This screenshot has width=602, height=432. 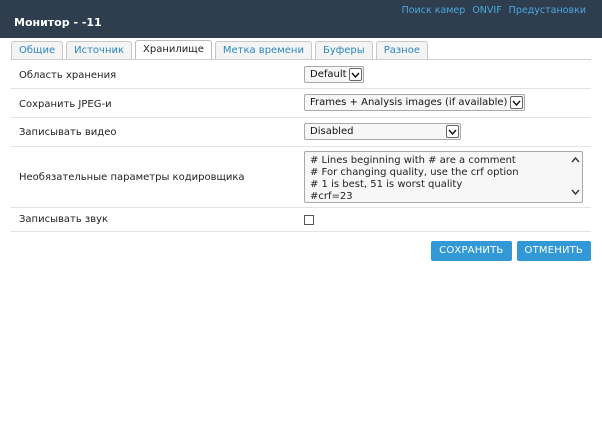 What do you see at coordinates (331, 196) in the screenshot?
I see `encoder-params-line: #crf=23` at bounding box center [331, 196].